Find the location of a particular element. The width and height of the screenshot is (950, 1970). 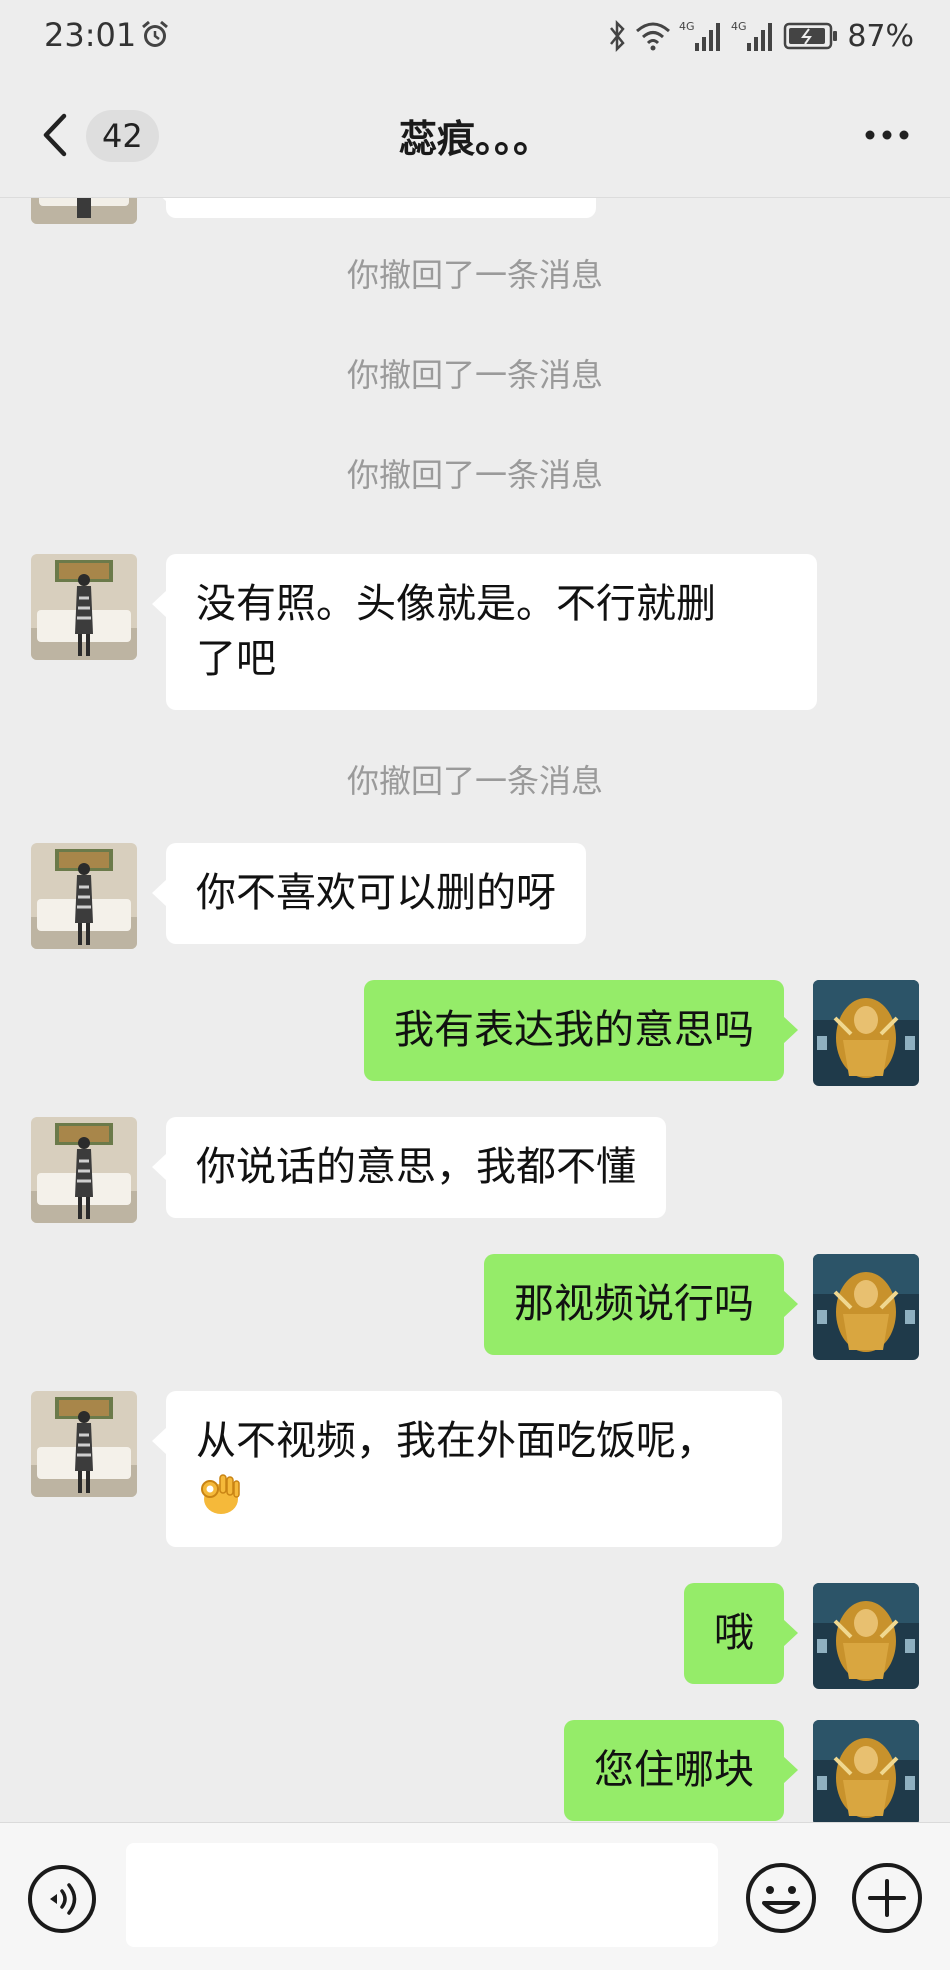

chat-title: 蕊痕。。。 is located at coordinates (474, 139).